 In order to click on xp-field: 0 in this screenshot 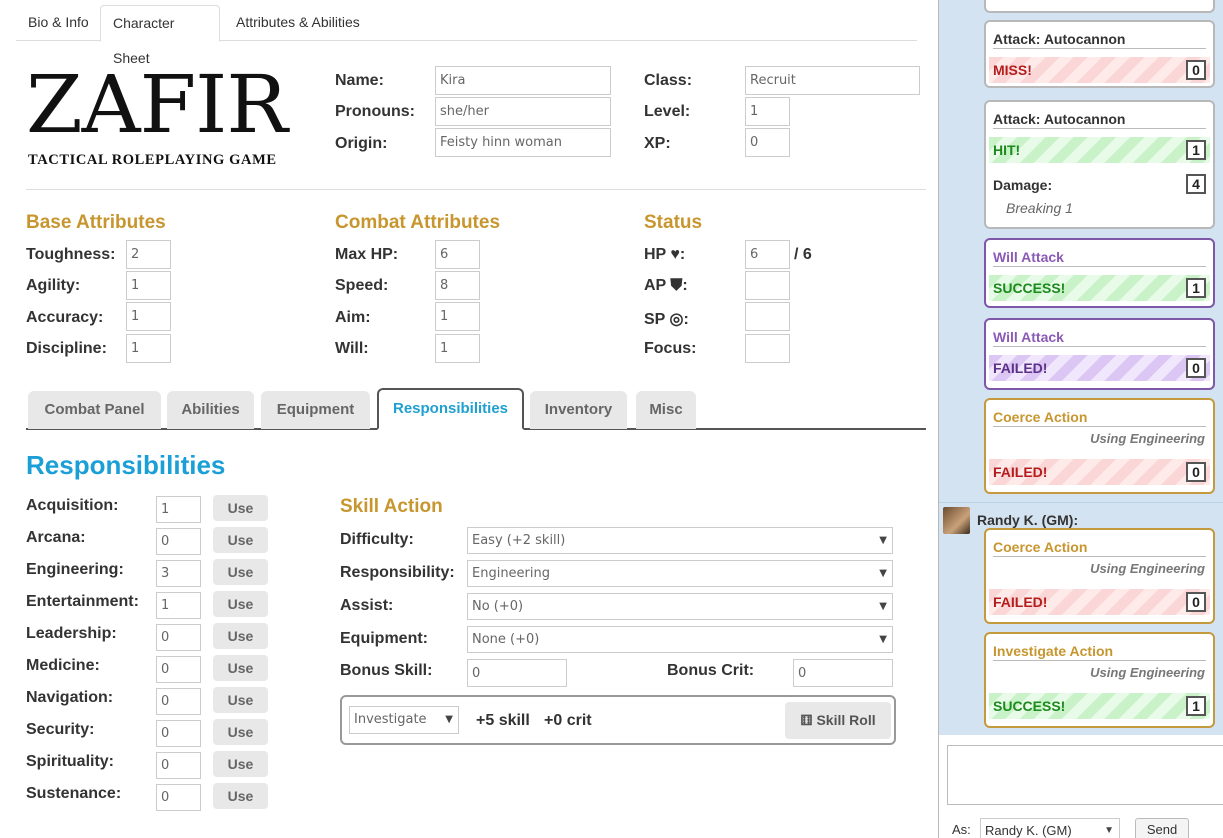, I will do `click(767, 142)`.